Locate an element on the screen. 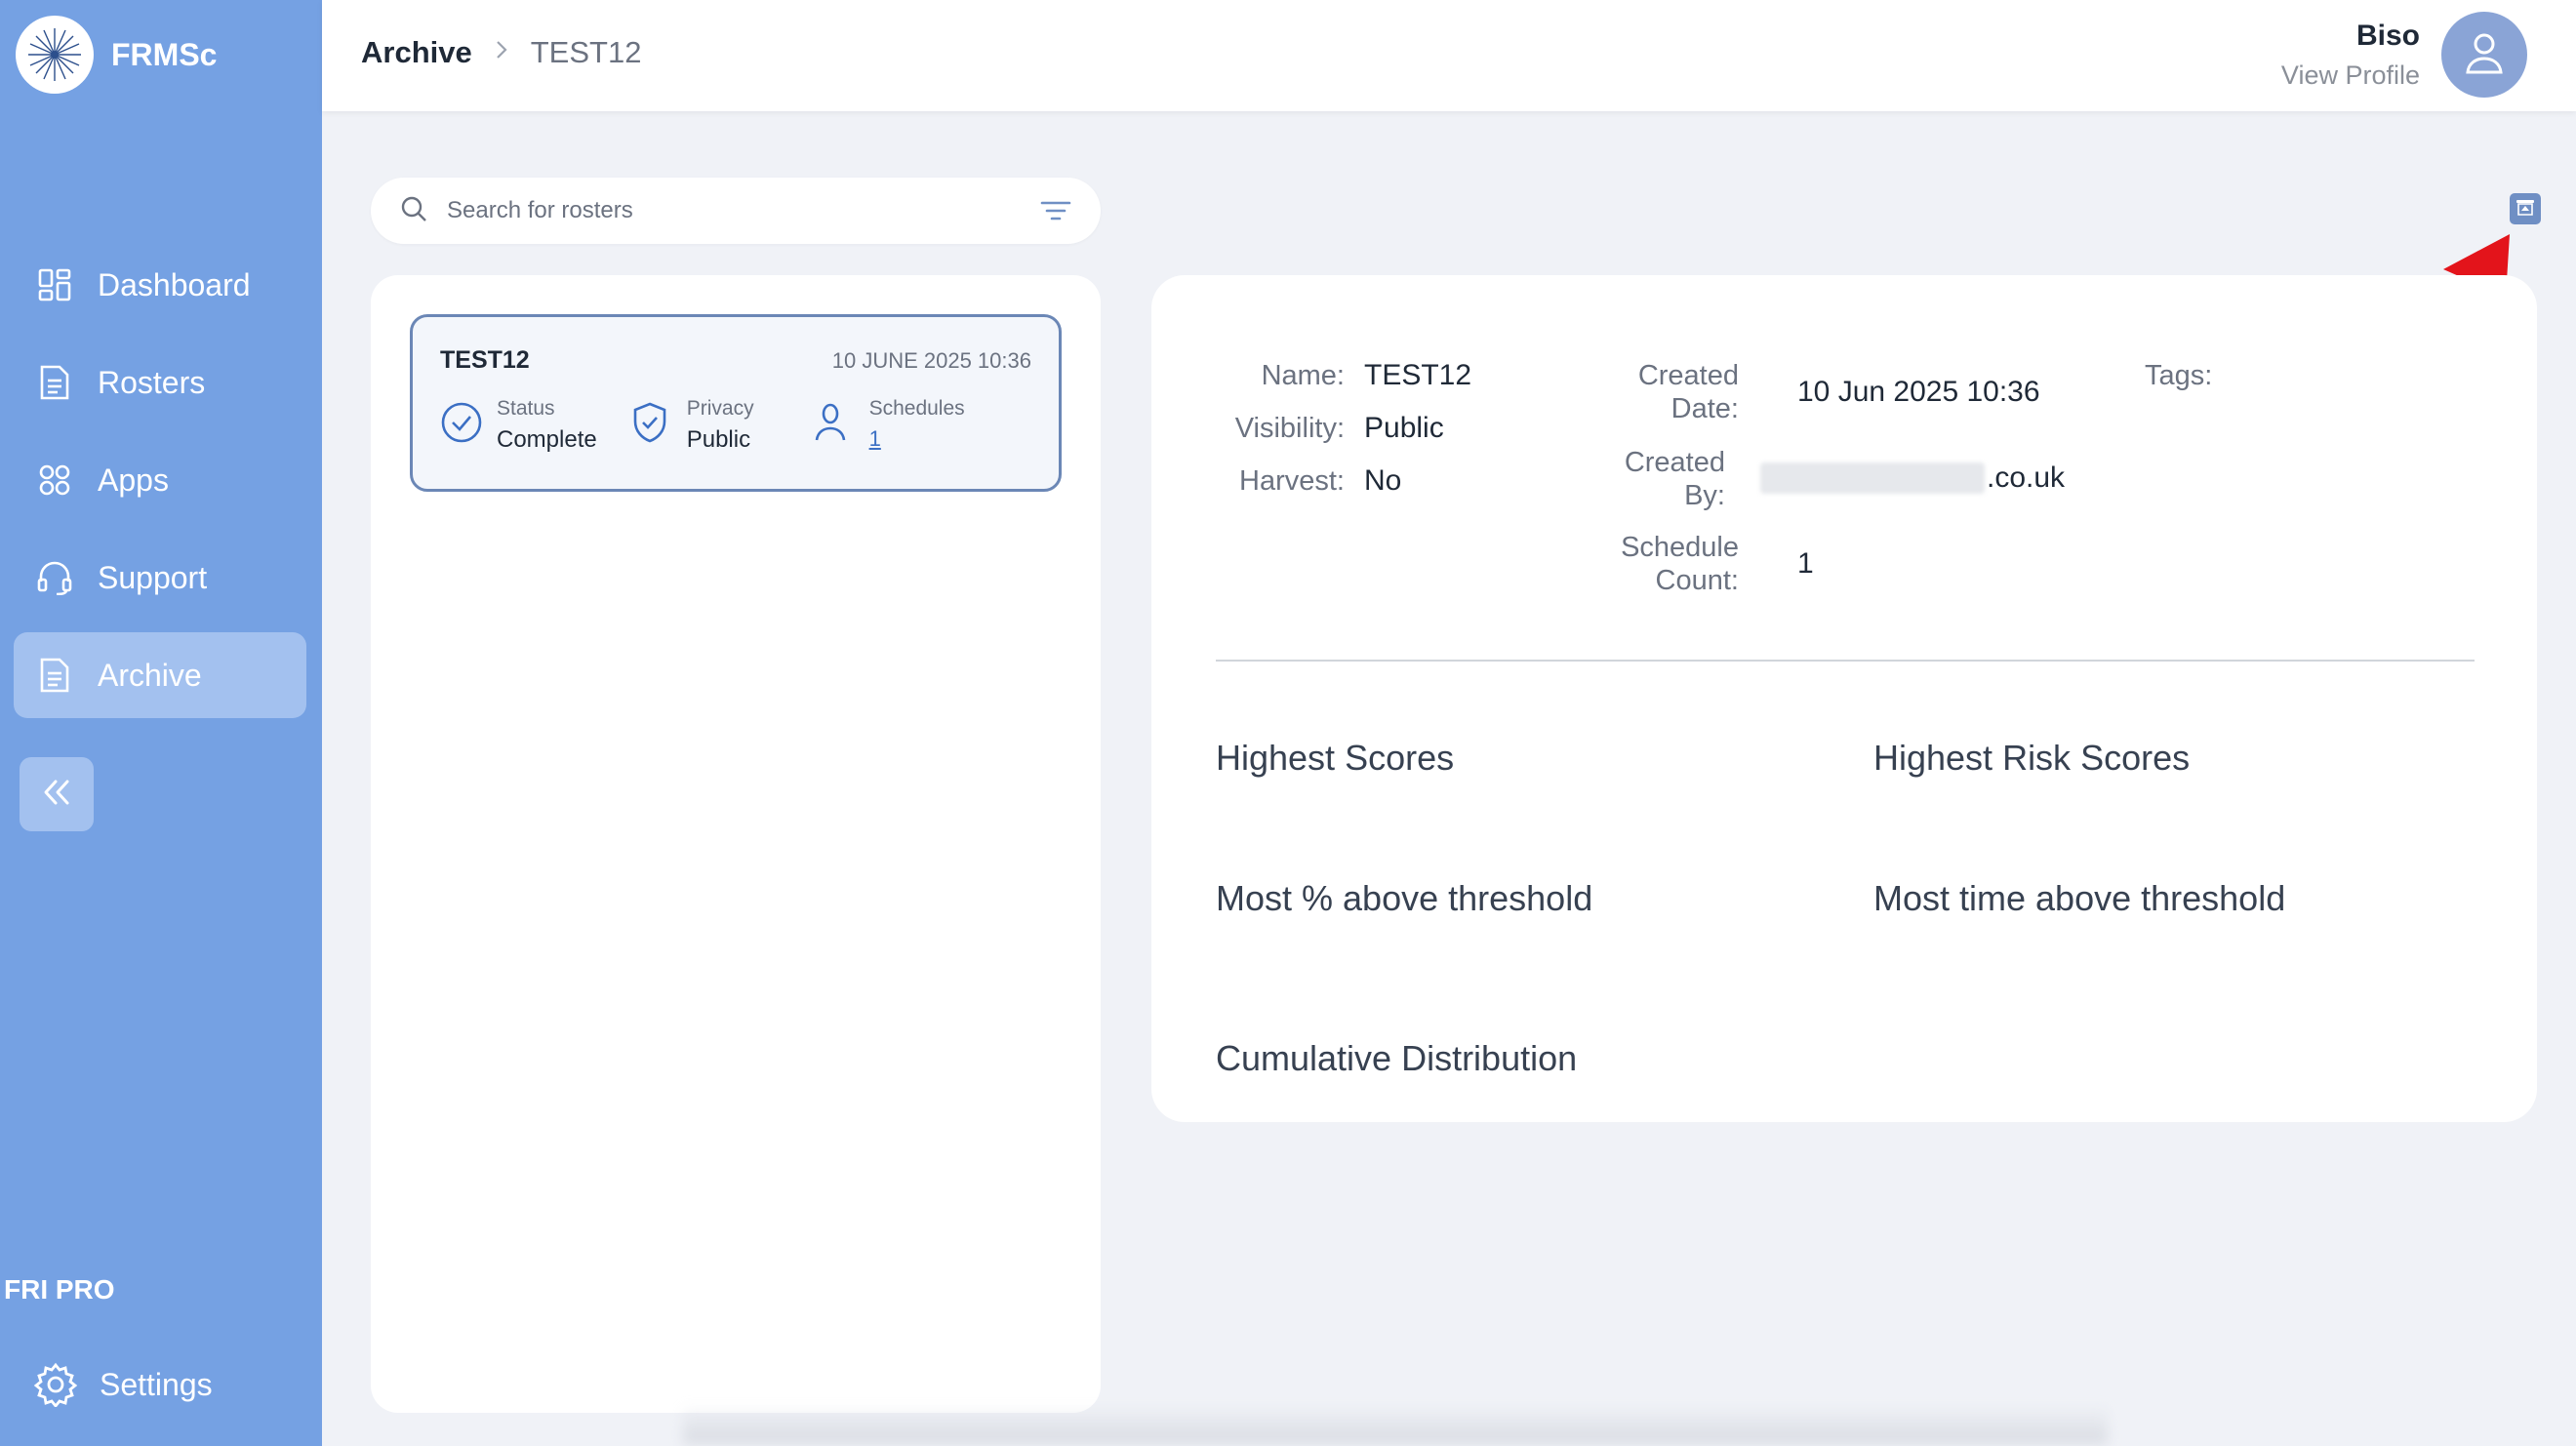  breadcrumb-archive: Archive is located at coordinates (416, 52).